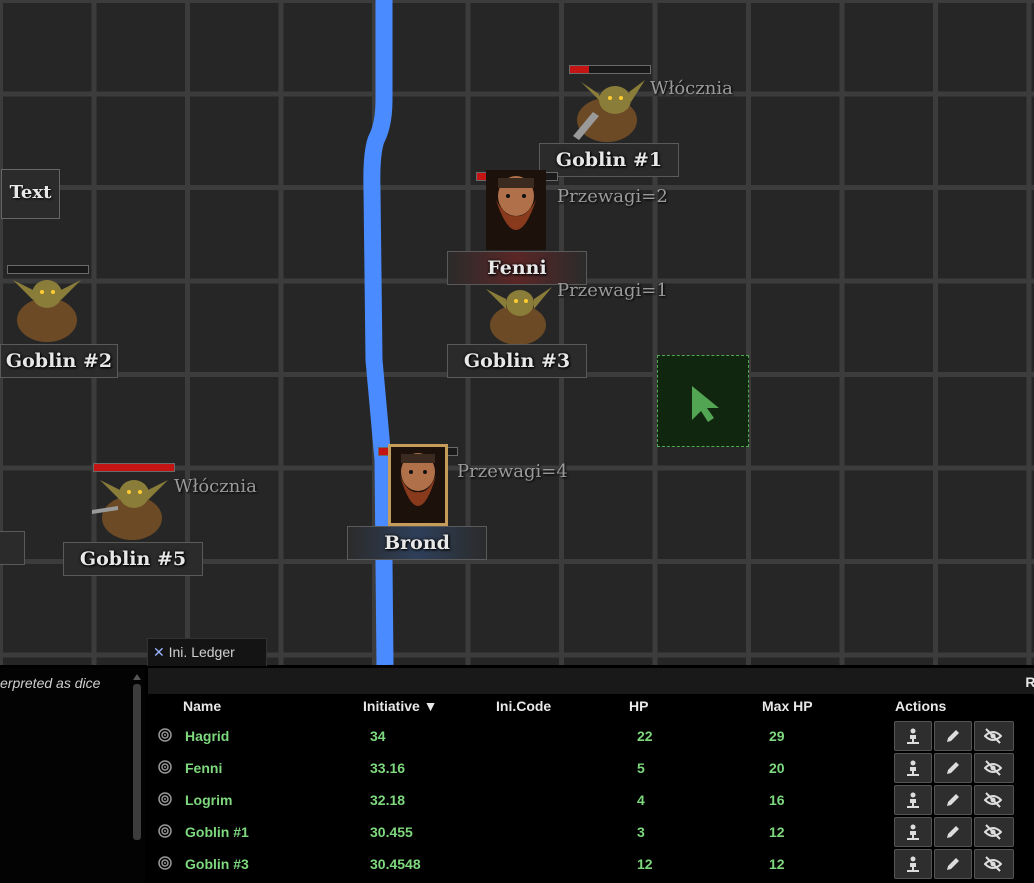  I want to click on cell-max-hp: 16, so click(777, 800).